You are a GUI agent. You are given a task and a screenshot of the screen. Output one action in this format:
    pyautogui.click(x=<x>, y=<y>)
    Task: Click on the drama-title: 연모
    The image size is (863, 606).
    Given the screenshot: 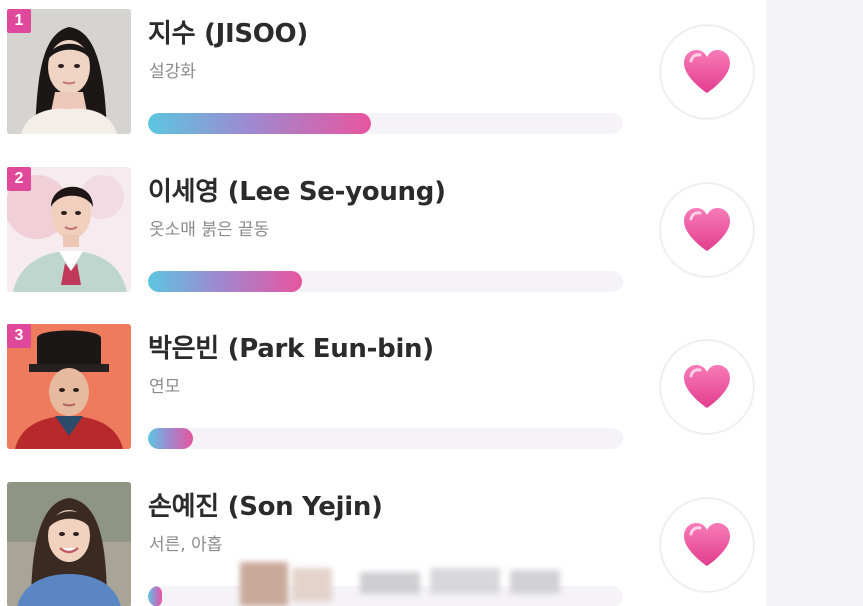 What is the action you would take?
    pyautogui.click(x=165, y=387)
    